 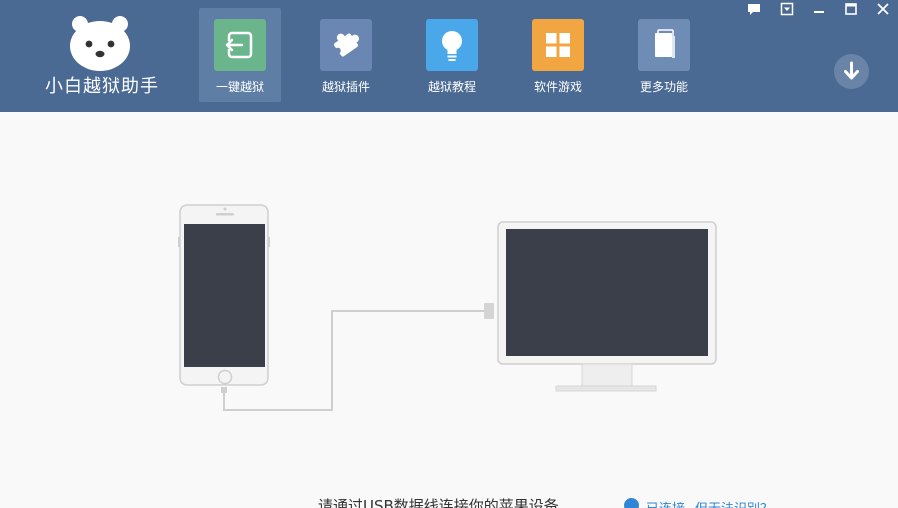 I want to click on menu-icon, so click(x=787, y=9).